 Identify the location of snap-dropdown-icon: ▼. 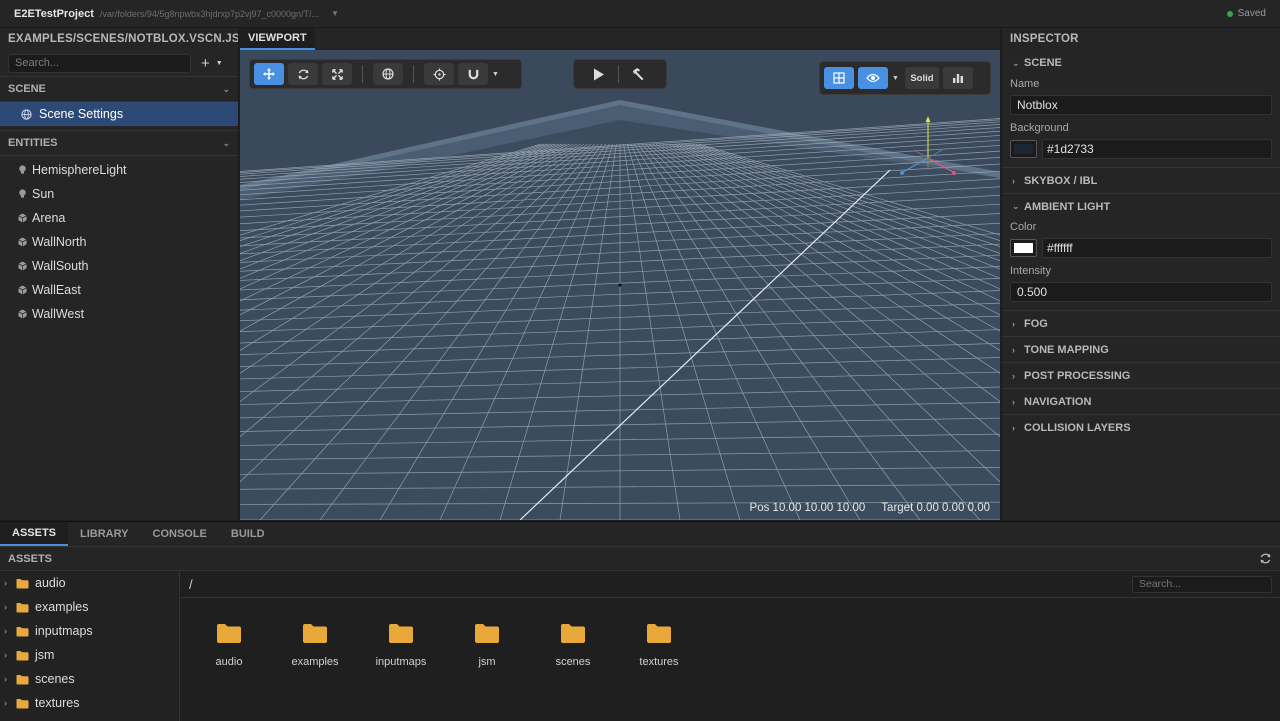
(495, 74).